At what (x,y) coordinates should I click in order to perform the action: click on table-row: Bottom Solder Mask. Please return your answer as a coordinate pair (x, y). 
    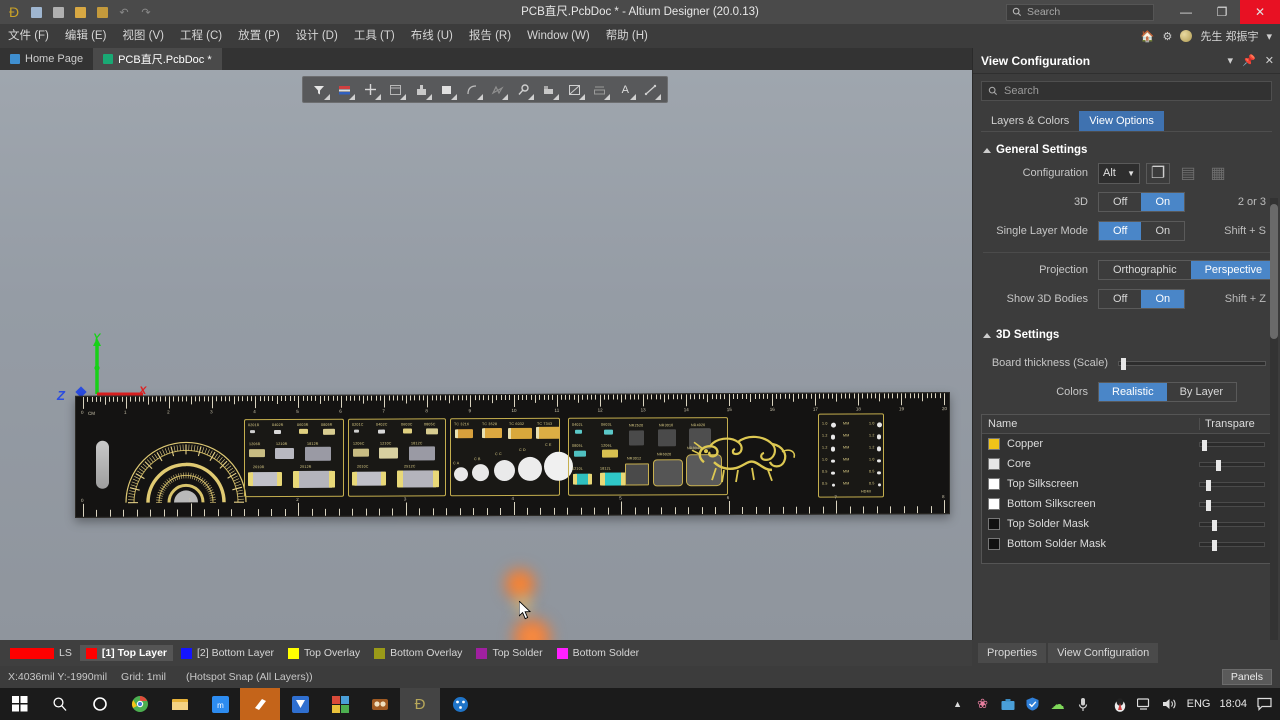
    Looking at the image, I should click on (1126, 544).